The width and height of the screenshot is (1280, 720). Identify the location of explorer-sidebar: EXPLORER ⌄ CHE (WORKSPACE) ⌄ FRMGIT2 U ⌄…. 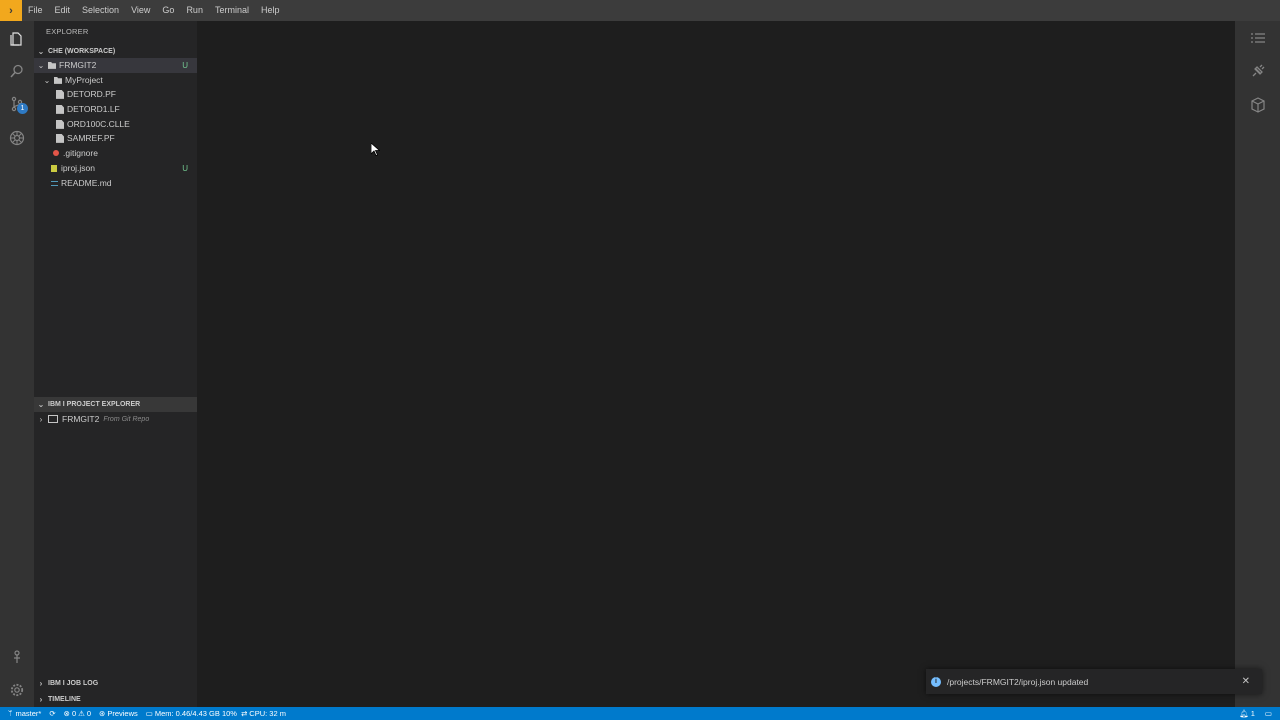
(115, 364).